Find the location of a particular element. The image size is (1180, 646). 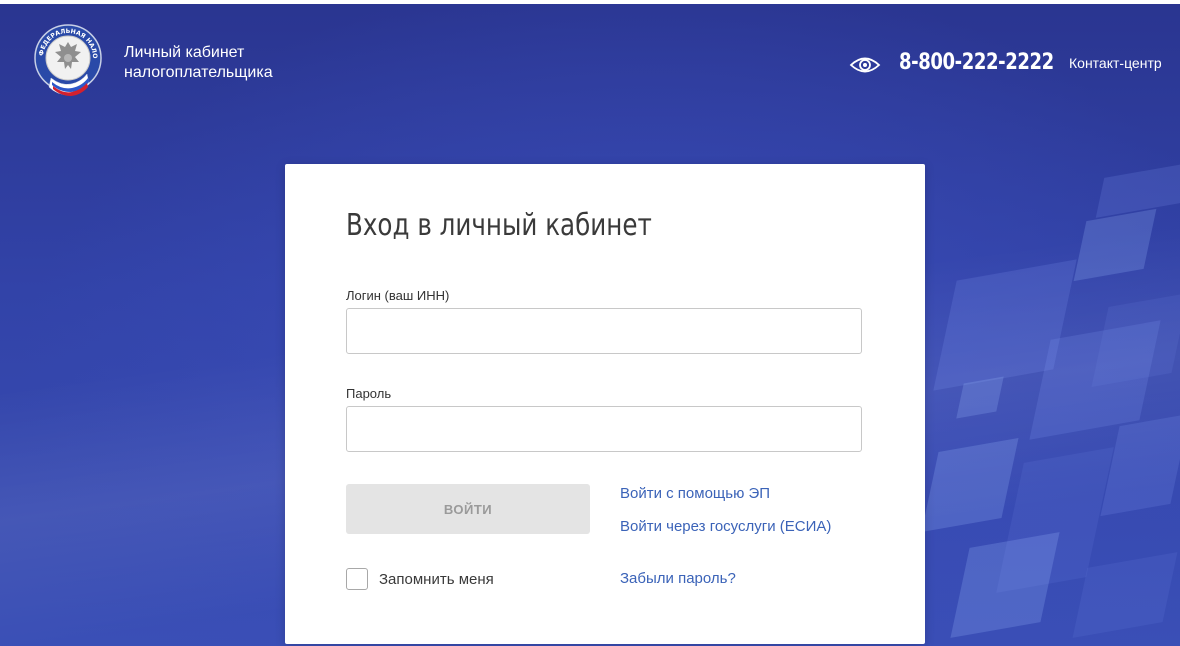

phone-number: 8-800-222-2222 is located at coordinates (976, 62).